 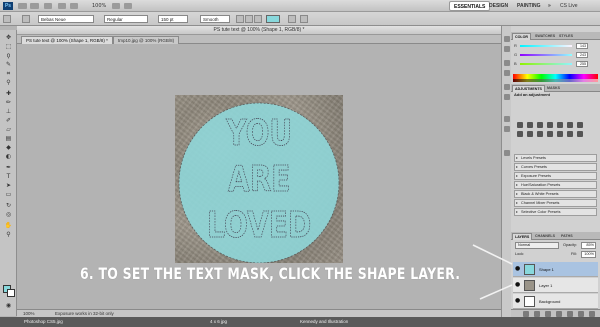 I want to click on 3d-rotate-tool-icon: ↻, so click(x=8, y=205).